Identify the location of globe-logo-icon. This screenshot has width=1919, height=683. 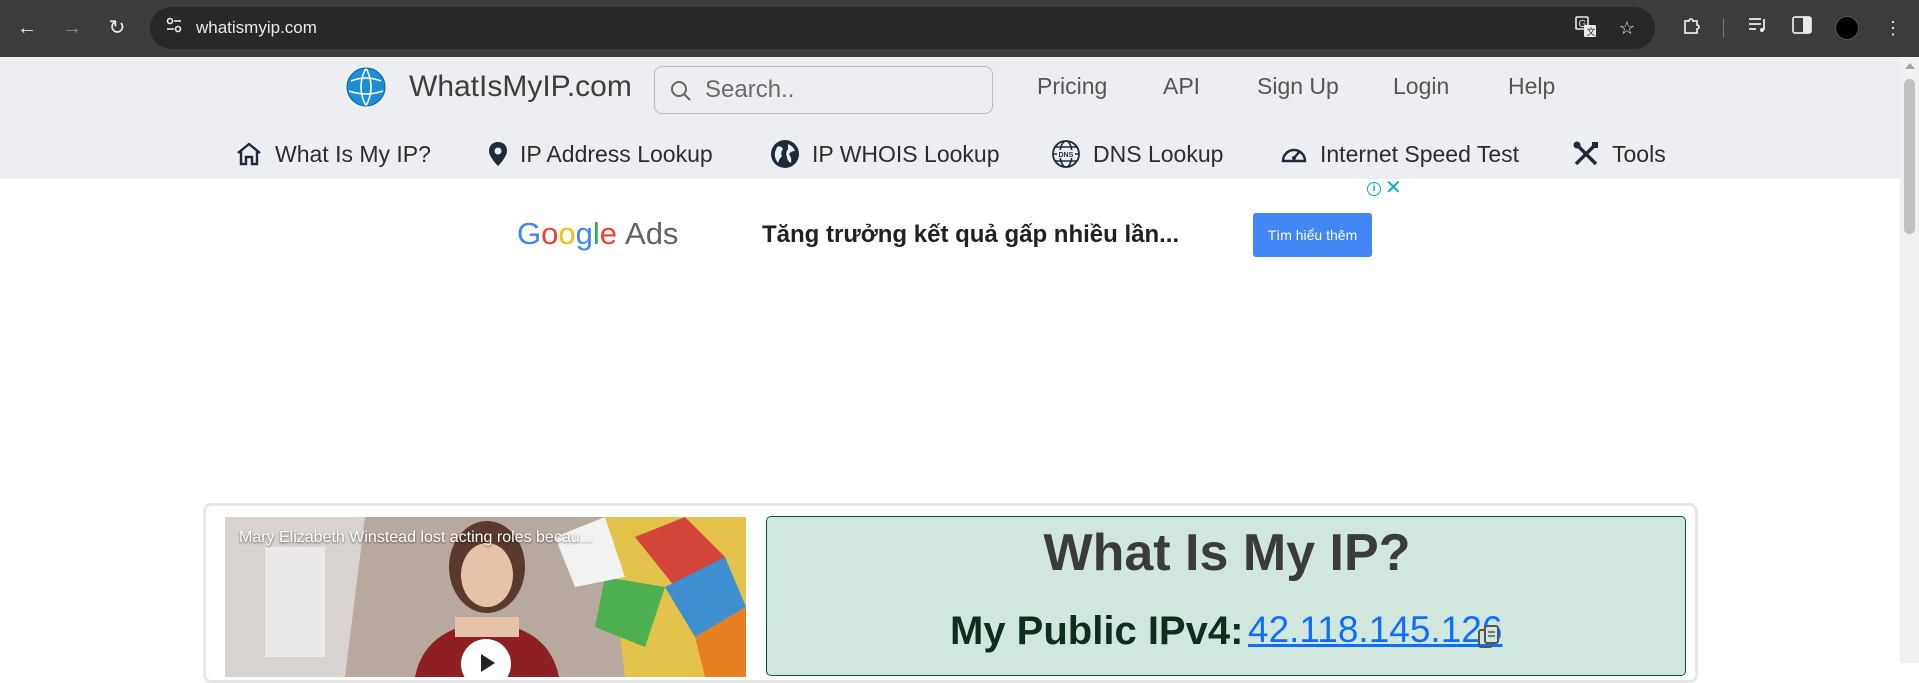
(366, 87).